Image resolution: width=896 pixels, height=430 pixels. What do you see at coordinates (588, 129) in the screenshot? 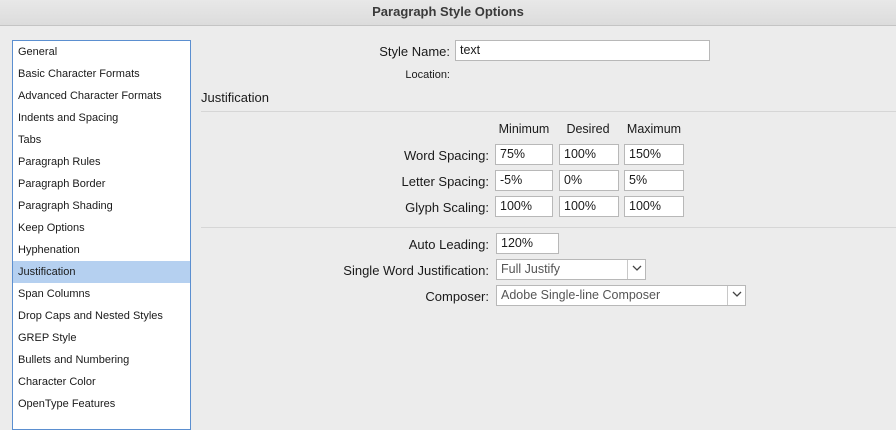
I see `column-header-desired: Desired` at bounding box center [588, 129].